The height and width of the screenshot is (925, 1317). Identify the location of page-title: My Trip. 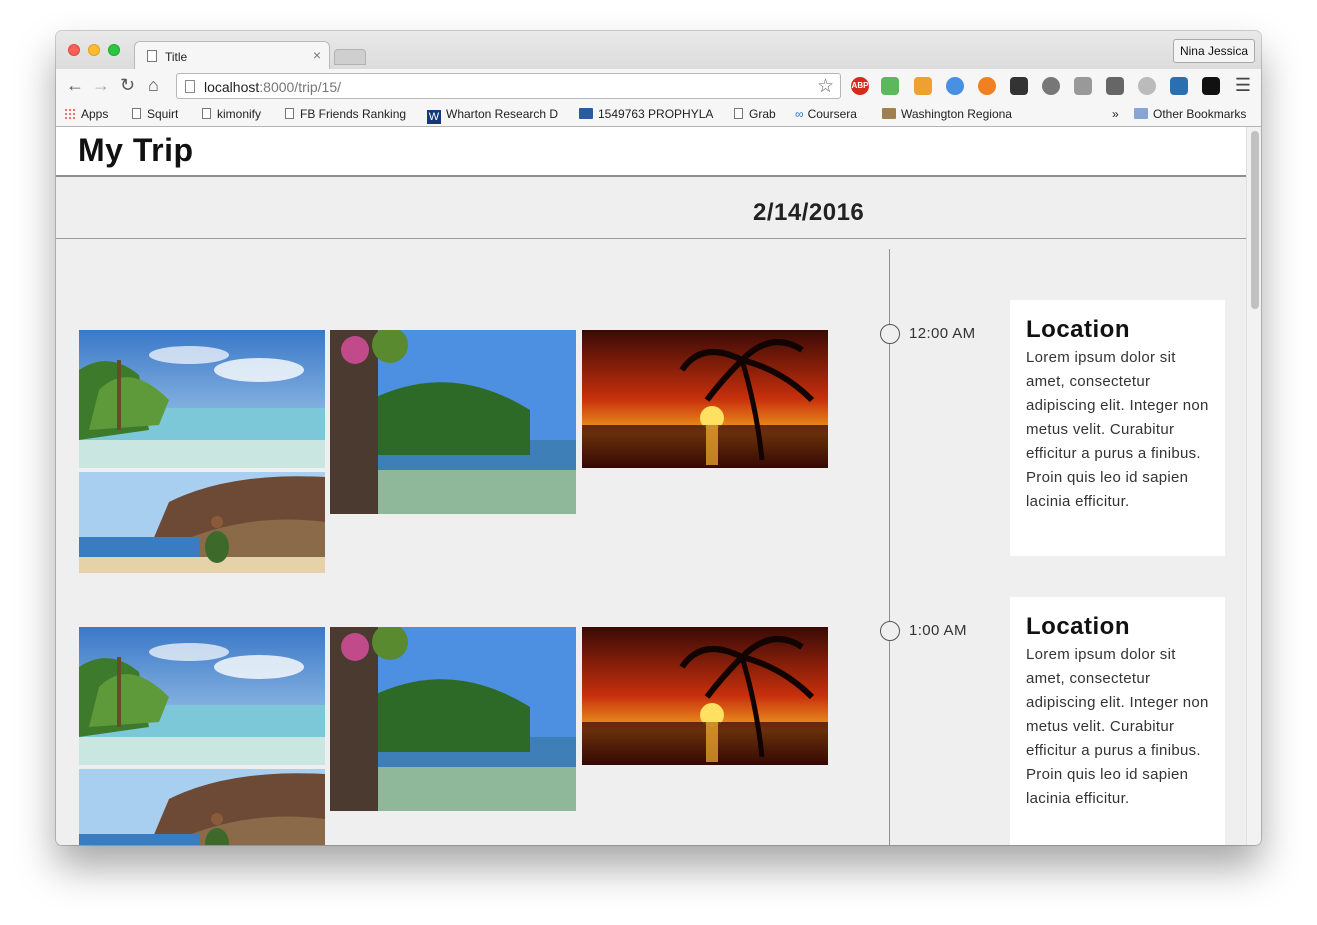
(136, 150).